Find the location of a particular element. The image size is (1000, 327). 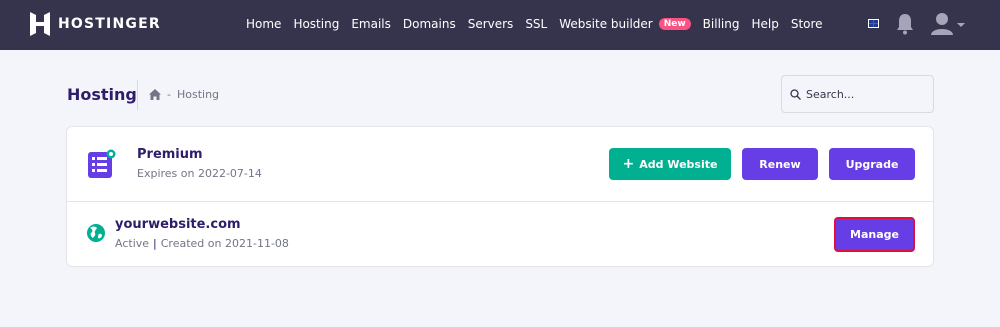

page-title: Hosting is located at coordinates (102, 94).